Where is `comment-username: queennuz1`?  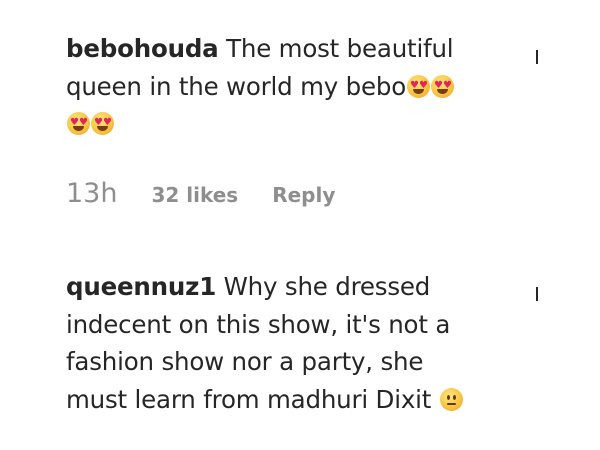
comment-username: queennuz1 is located at coordinates (141, 286).